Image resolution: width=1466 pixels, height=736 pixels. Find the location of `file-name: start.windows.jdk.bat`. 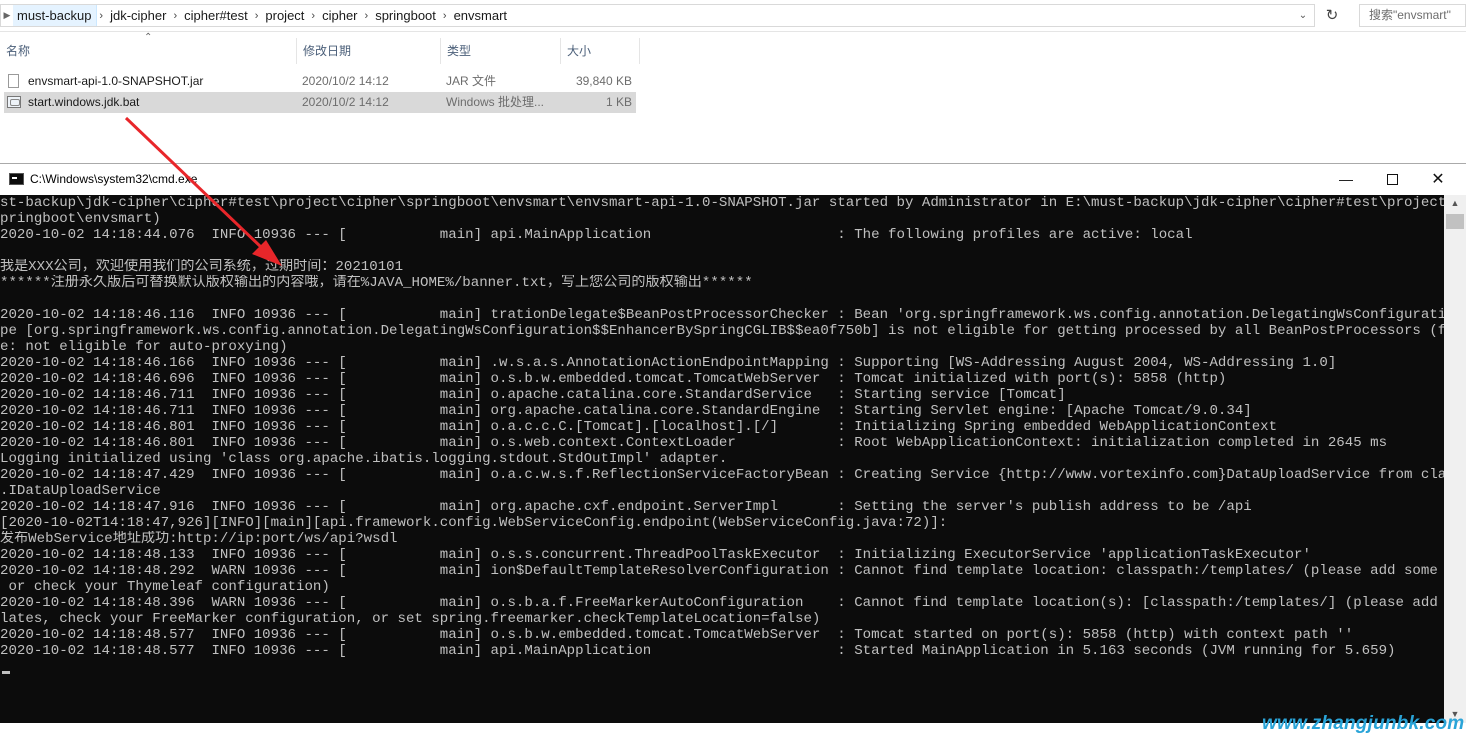

file-name: start.windows.jdk.bat is located at coordinates (84, 102).